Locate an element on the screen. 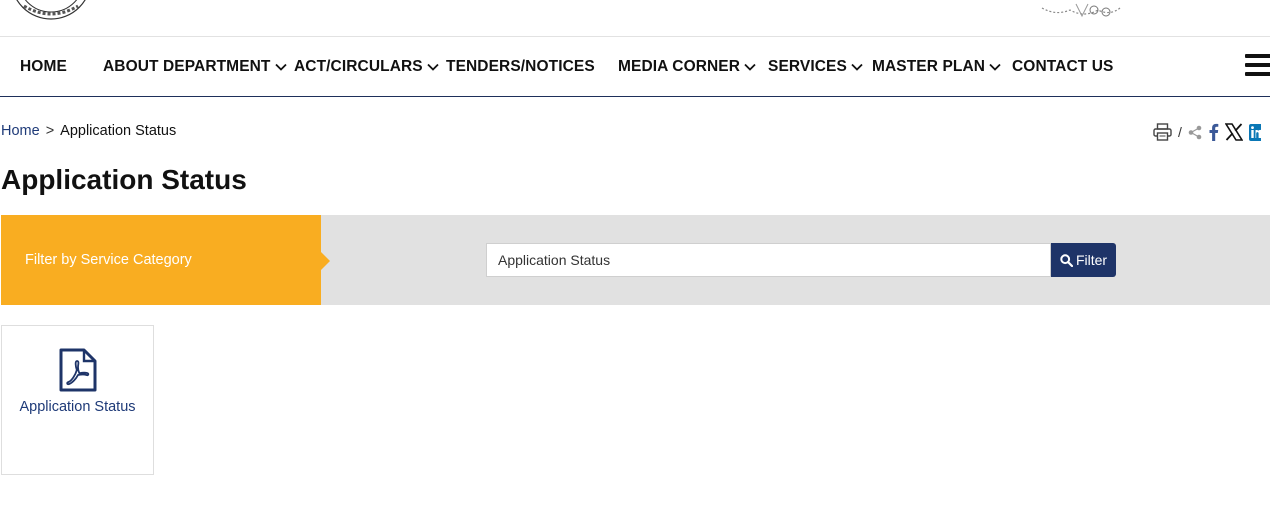 The height and width of the screenshot is (524, 1270). emblem-logo is located at coordinates (51, 10).